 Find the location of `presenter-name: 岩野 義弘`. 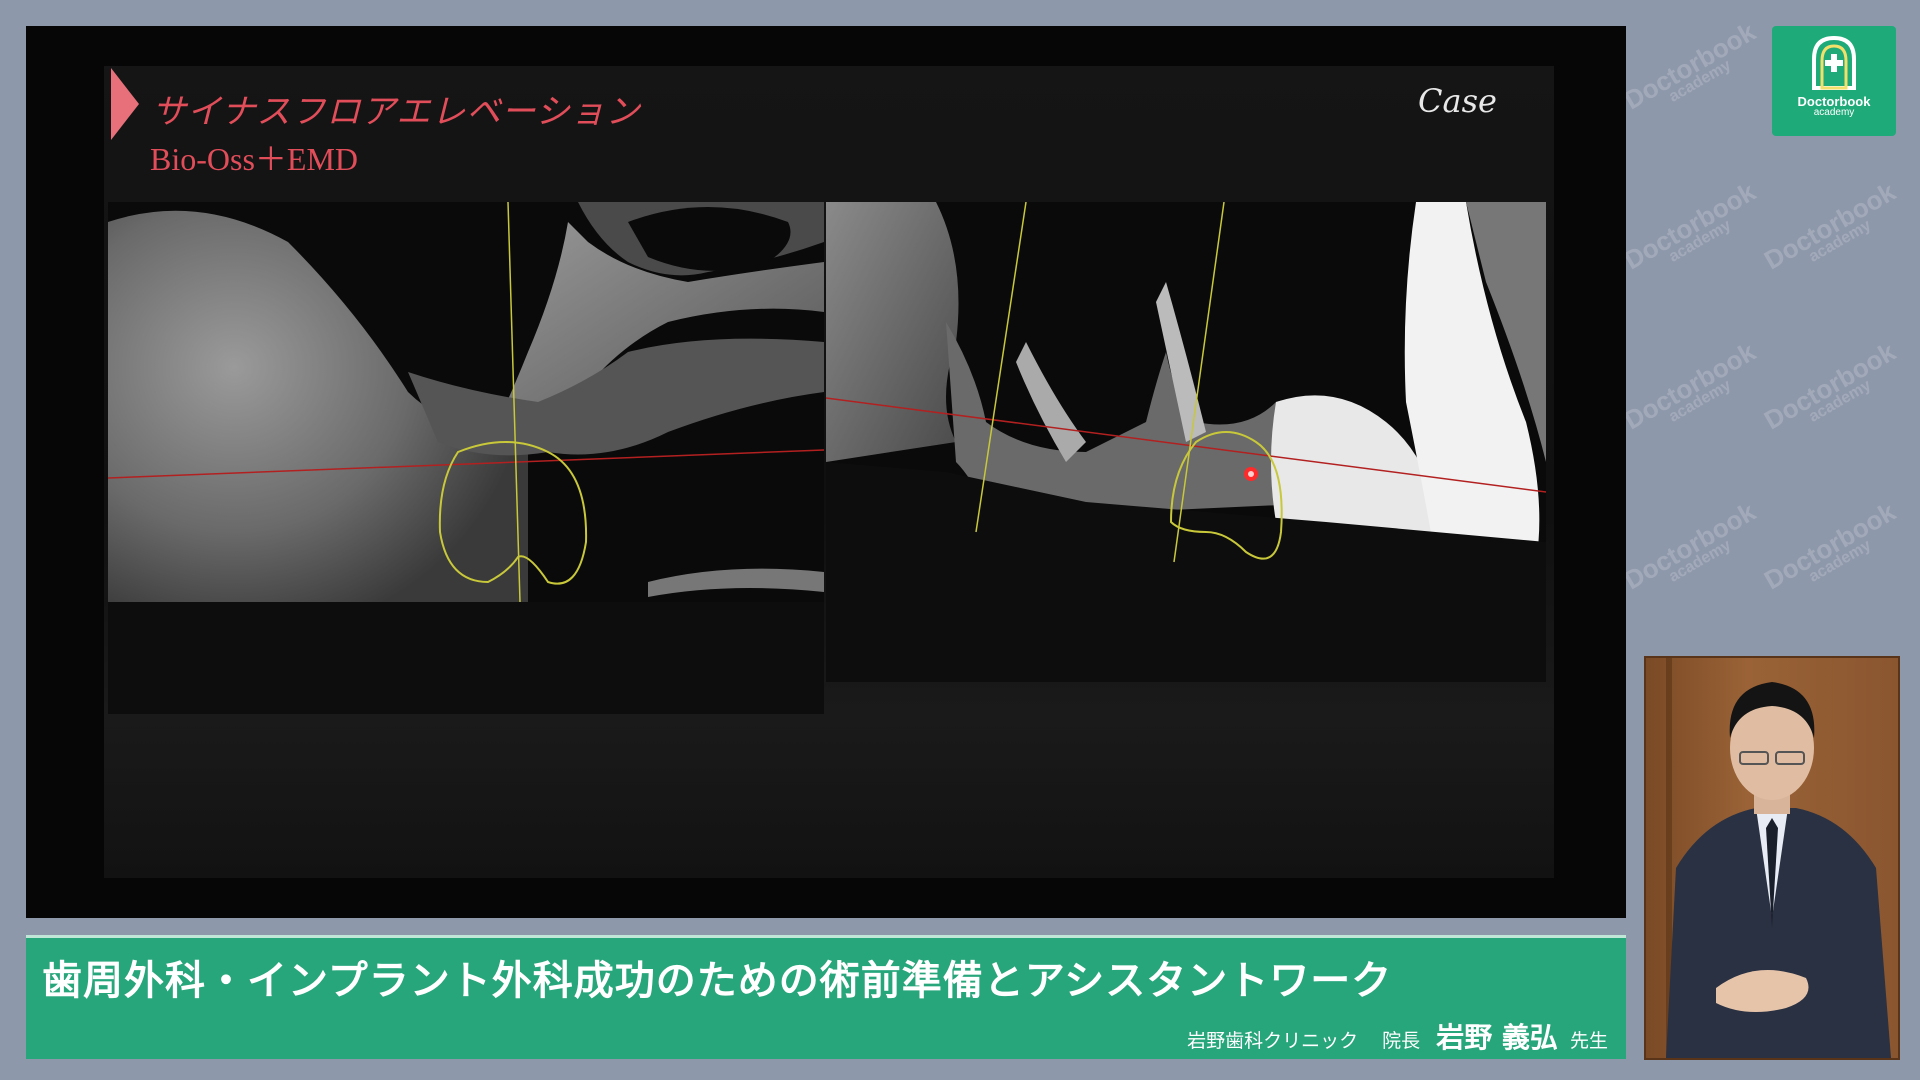

presenter-name: 岩野 義弘 is located at coordinates (1497, 1037).